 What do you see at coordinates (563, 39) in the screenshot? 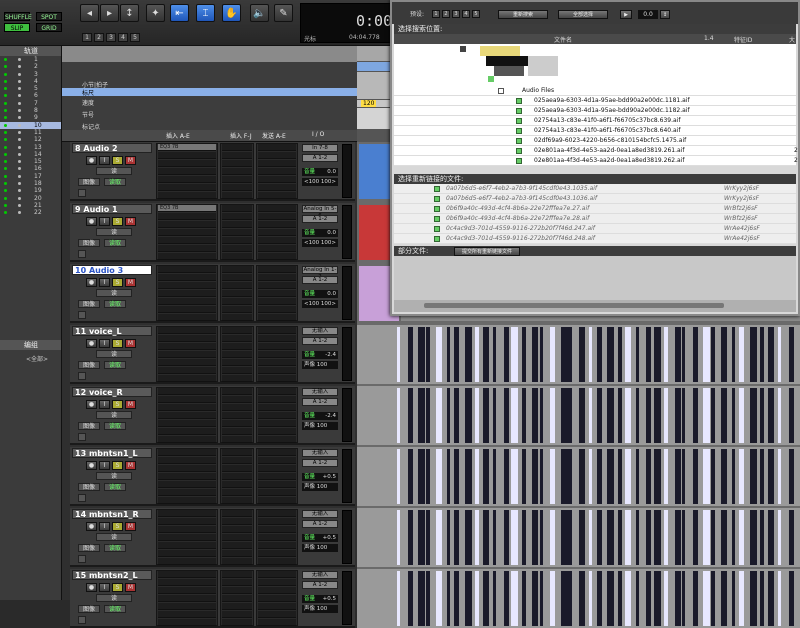
I see `col-filename: 文件名` at bounding box center [563, 39].